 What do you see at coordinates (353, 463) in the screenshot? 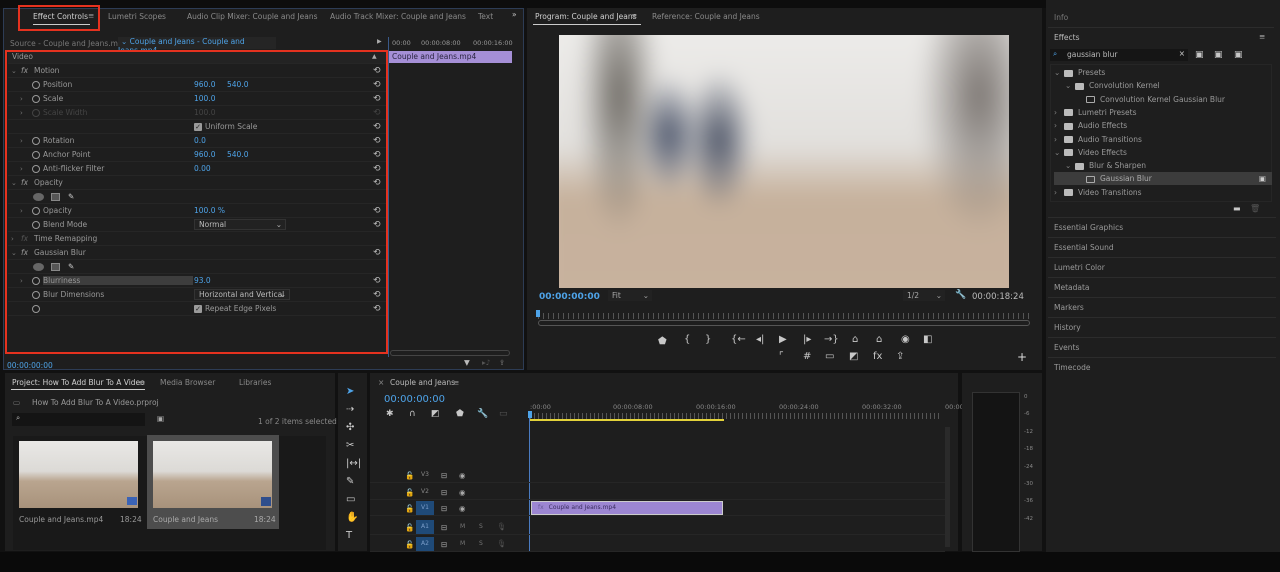
I see `slip-tool-icon: |↔|` at bounding box center [353, 463].